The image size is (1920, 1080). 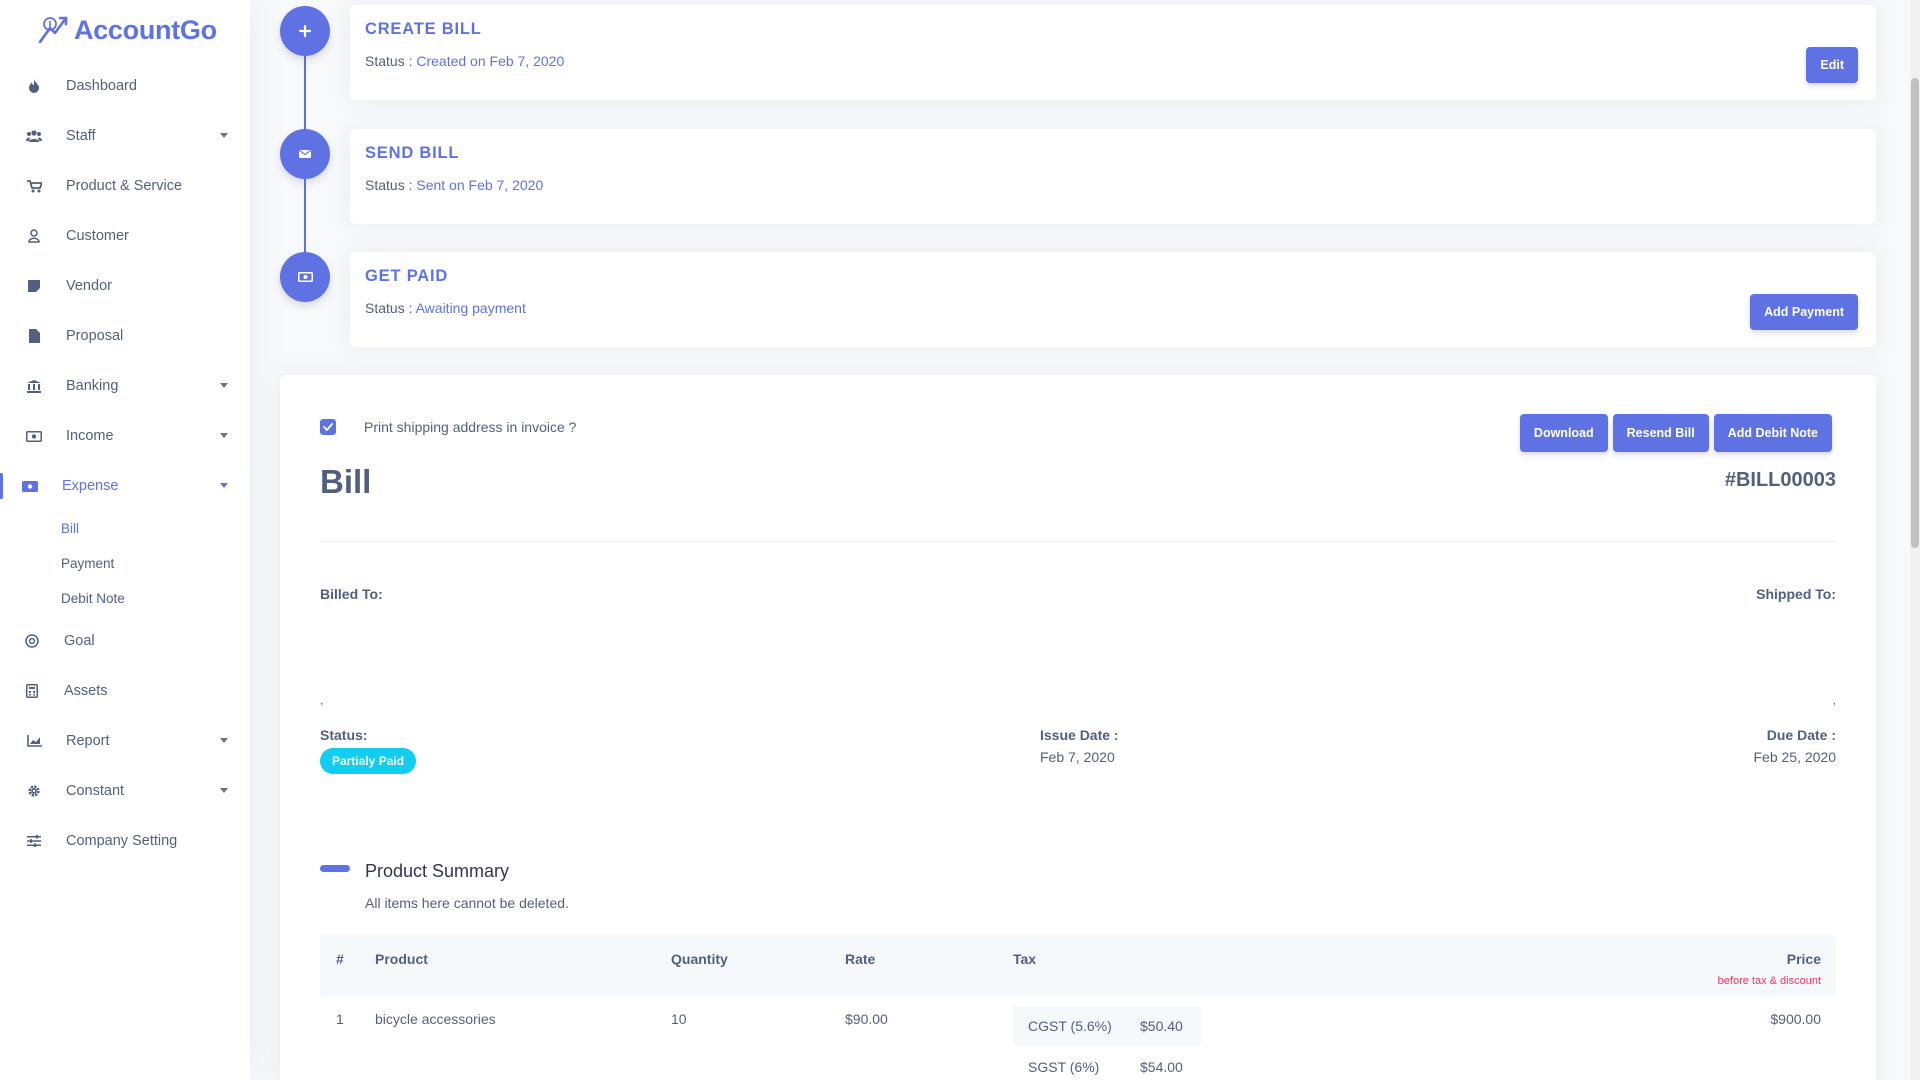 What do you see at coordinates (435, 1019) in the screenshot?
I see `row-product: bicycle accessories` at bounding box center [435, 1019].